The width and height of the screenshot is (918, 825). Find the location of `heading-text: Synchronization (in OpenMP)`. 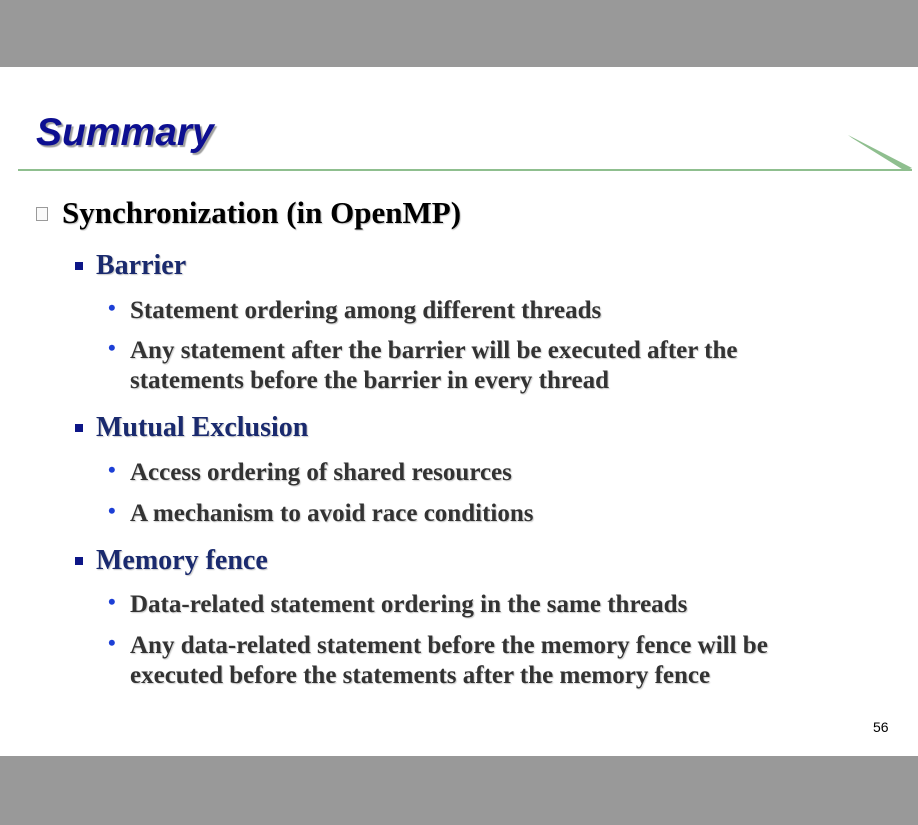

heading-text: Synchronization (in OpenMP) is located at coordinates (262, 212).